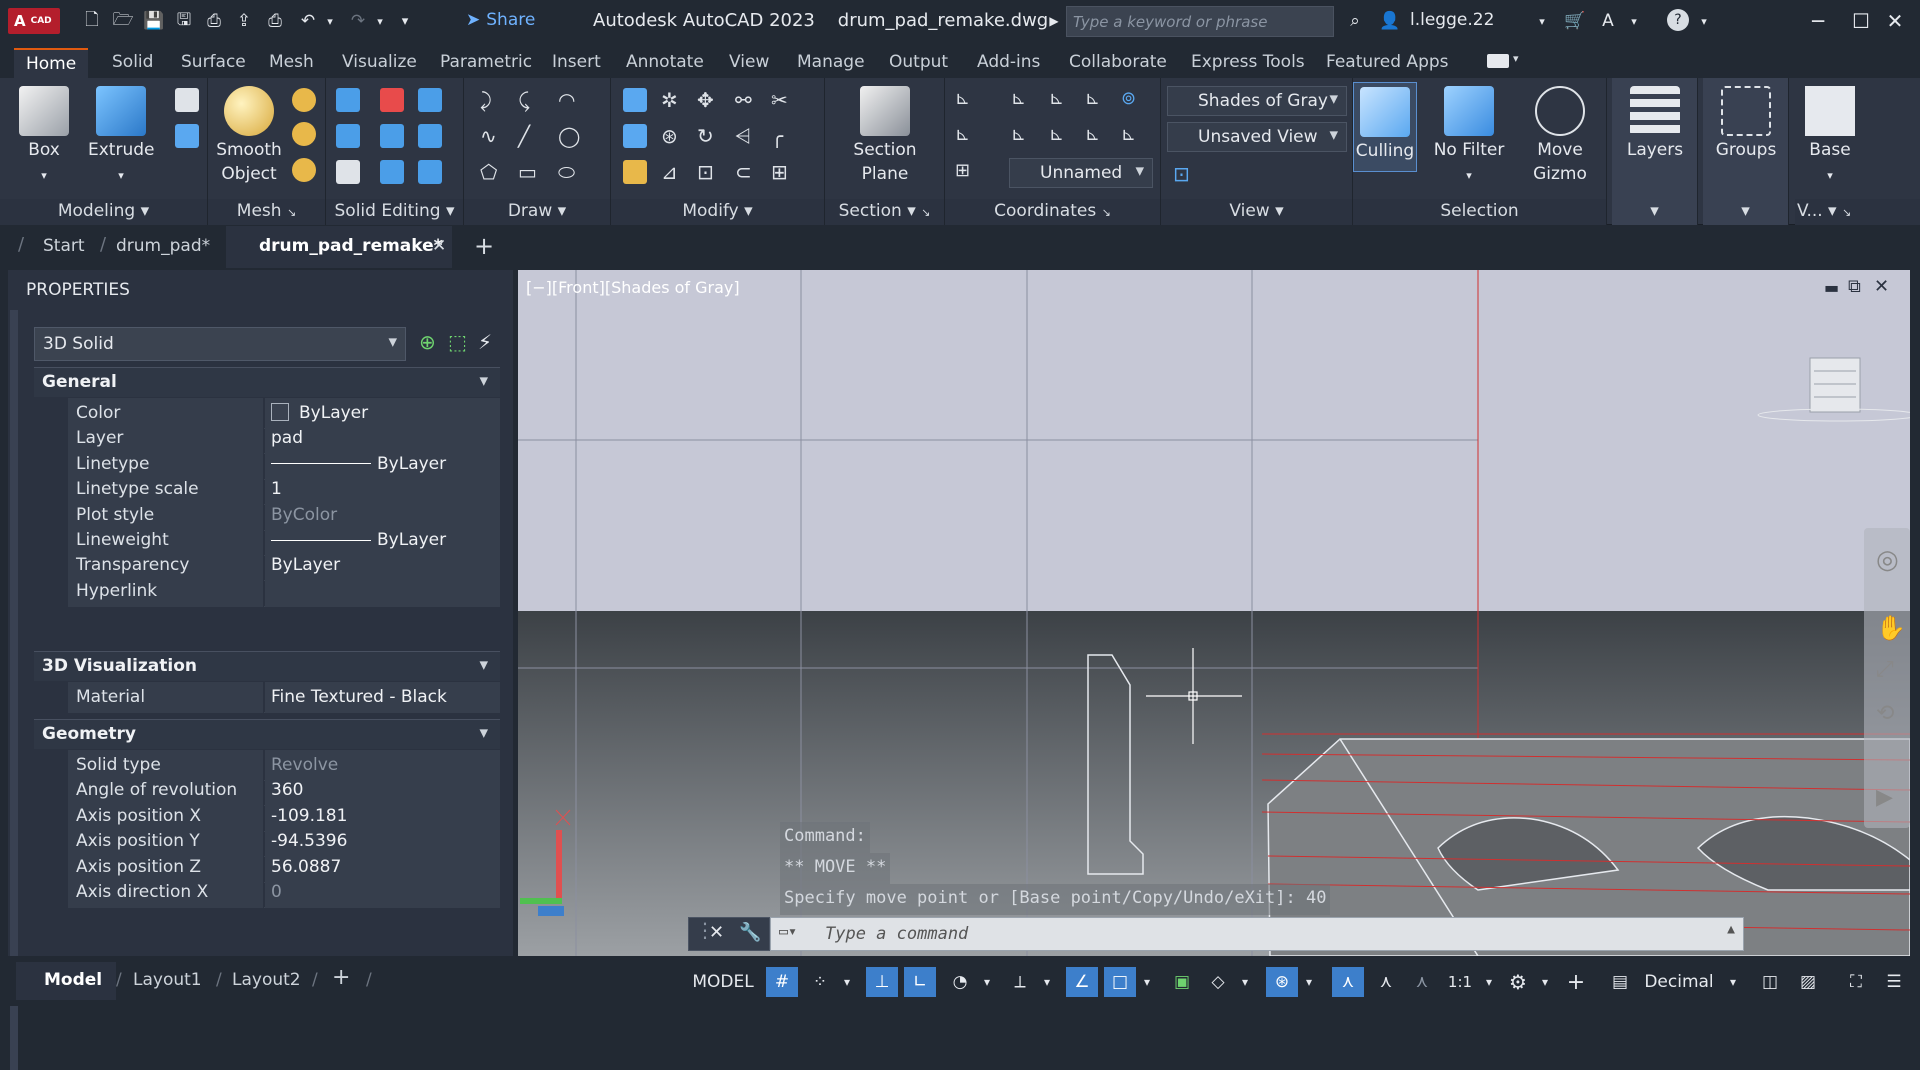 This screenshot has width=1920, height=1070. I want to click on property-row: Material Fine Textured - Black, so click(284, 697).